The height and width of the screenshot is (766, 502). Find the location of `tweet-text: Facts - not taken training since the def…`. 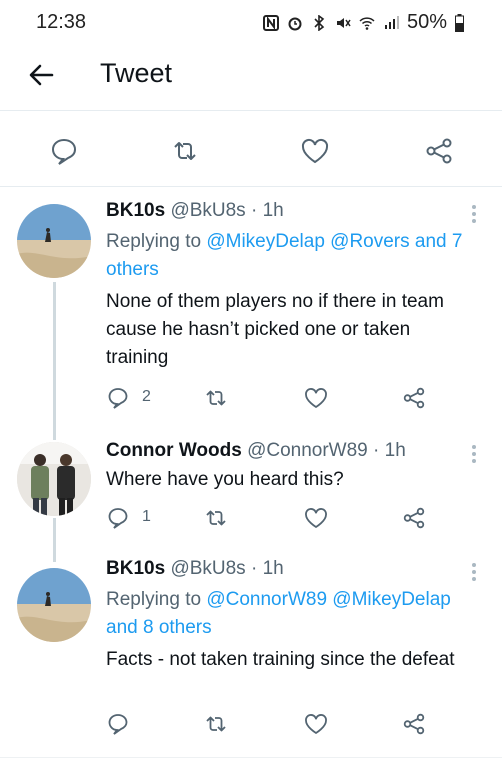

tweet-text: Facts - not taken training since the def… is located at coordinates (280, 659).